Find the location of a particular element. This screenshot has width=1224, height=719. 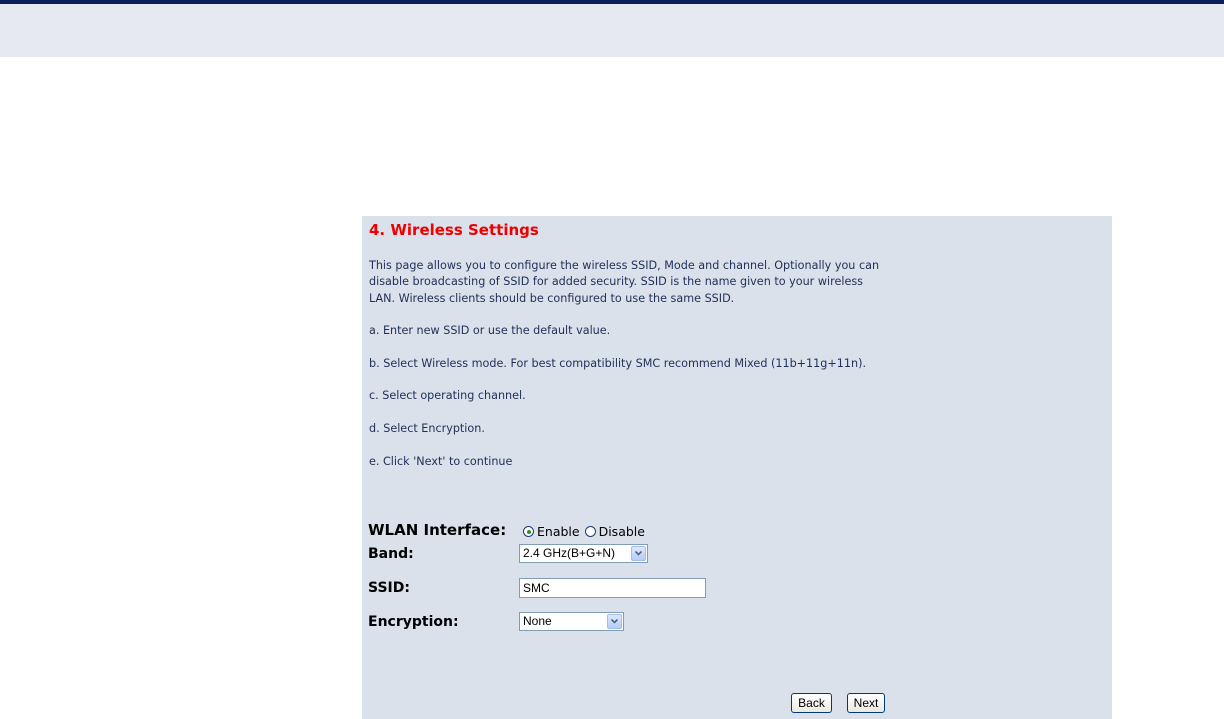

encryption-label: Encryption: is located at coordinates (413, 622).